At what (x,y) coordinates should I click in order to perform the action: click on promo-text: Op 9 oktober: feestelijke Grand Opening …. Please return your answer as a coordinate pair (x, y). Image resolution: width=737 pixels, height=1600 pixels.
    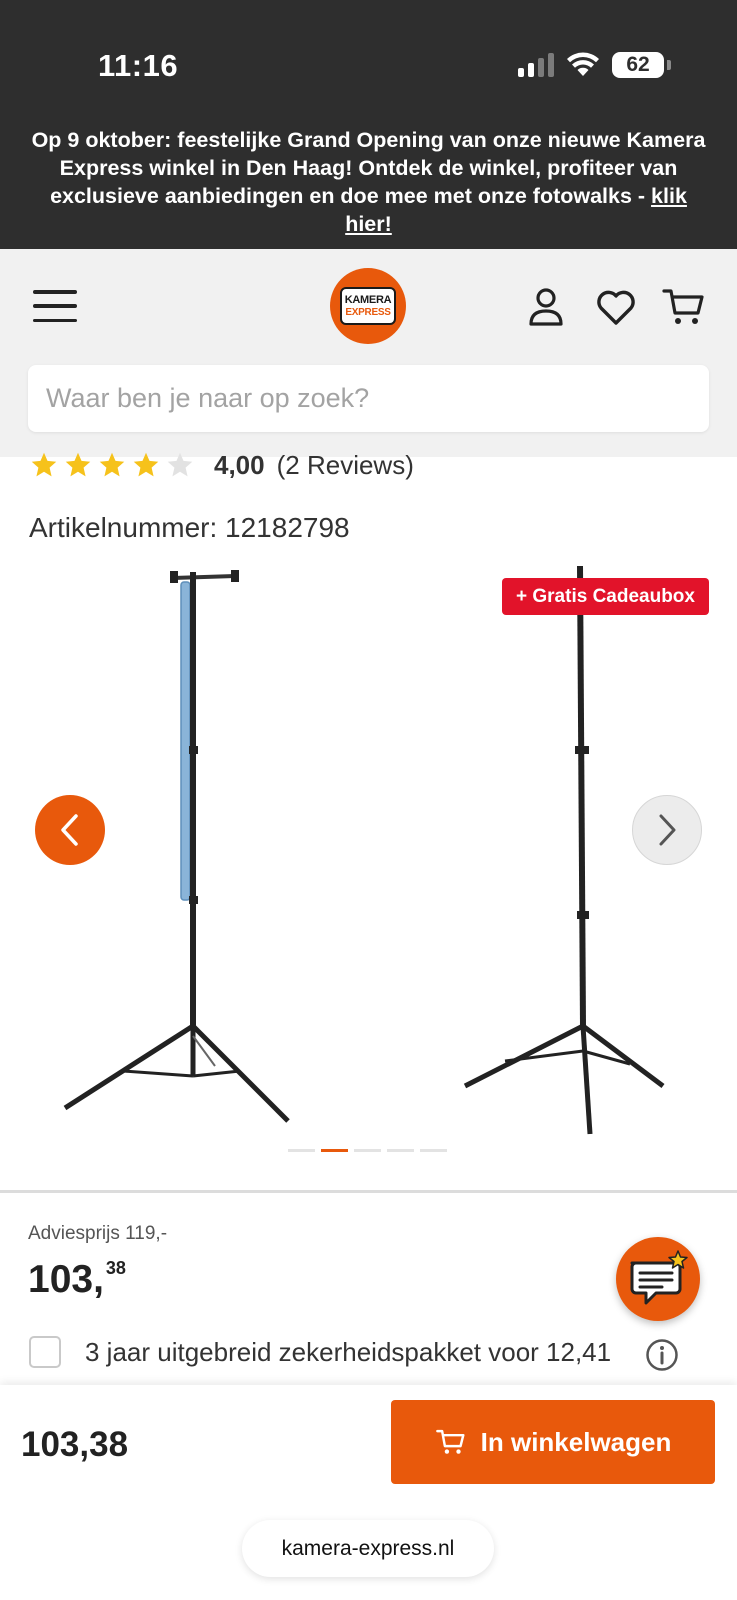
    Looking at the image, I should click on (368, 168).